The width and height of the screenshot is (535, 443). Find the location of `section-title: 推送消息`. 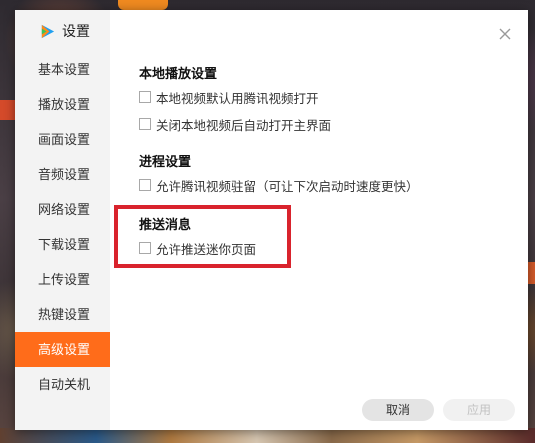

section-title: 推送消息 is located at coordinates (165, 224).